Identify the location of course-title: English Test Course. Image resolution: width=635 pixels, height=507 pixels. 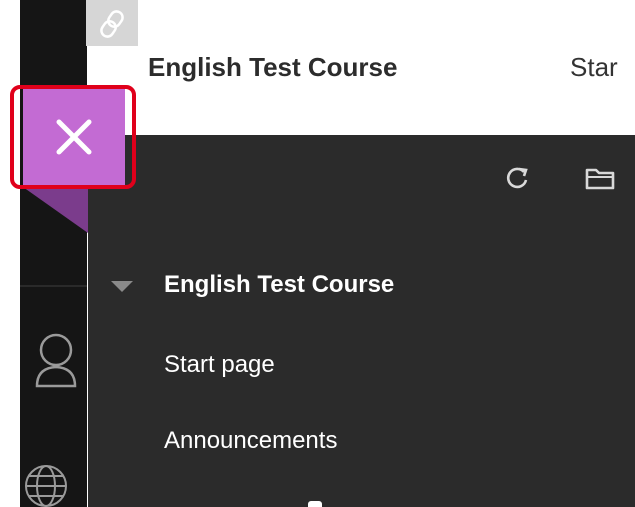
(273, 67).